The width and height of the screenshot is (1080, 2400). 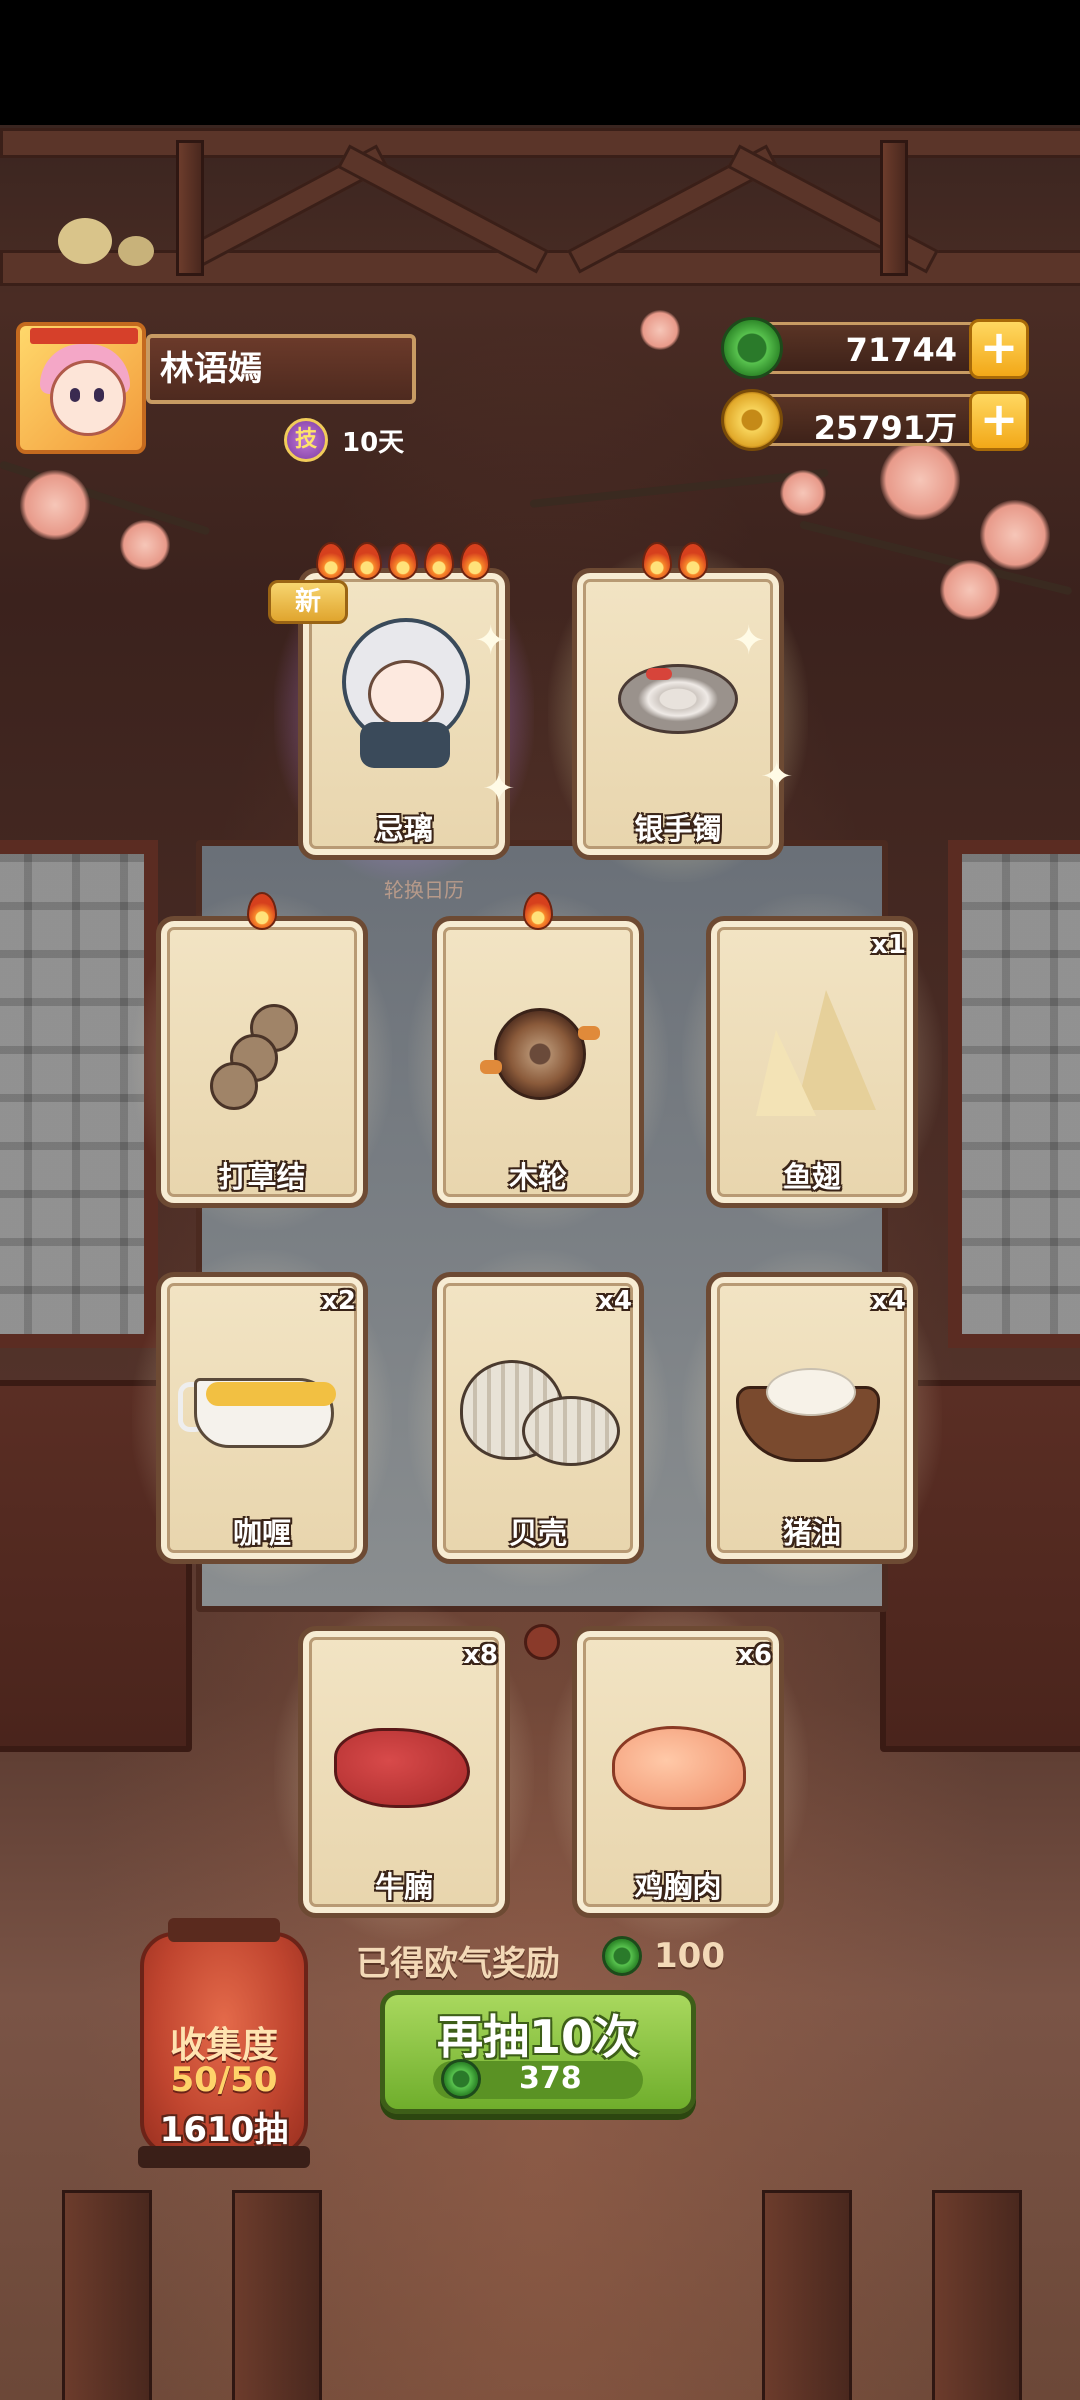 I want to click on ornament-knot-icon, so click(x=542, y=1642).